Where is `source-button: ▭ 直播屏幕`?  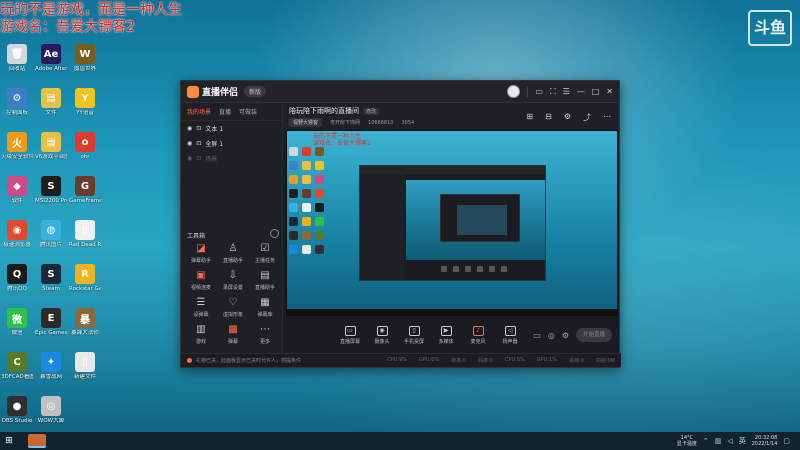 source-button: ▭ 直播屏幕 is located at coordinates (350, 335).